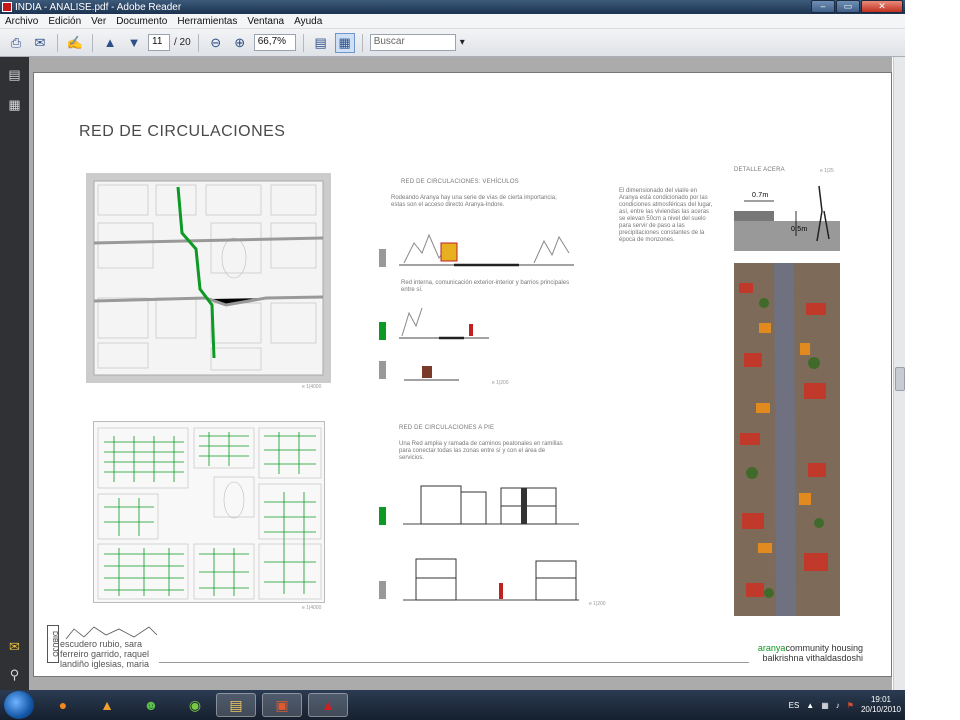 Image resolution: width=960 pixels, height=720 pixels. What do you see at coordinates (195, 705) in the screenshot?
I see `spotify-icon: ◉` at bounding box center [195, 705].